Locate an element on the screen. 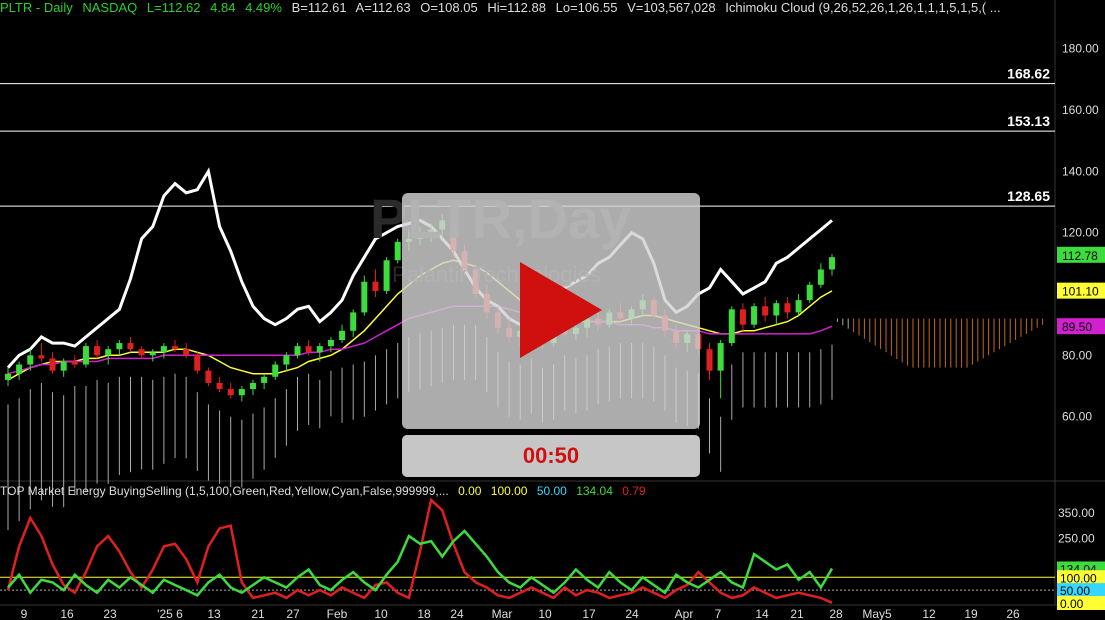 The height and width of the screenshot is (620, 1105). price-axis-tick: 160.00 is located at coordinates (1080, 110).